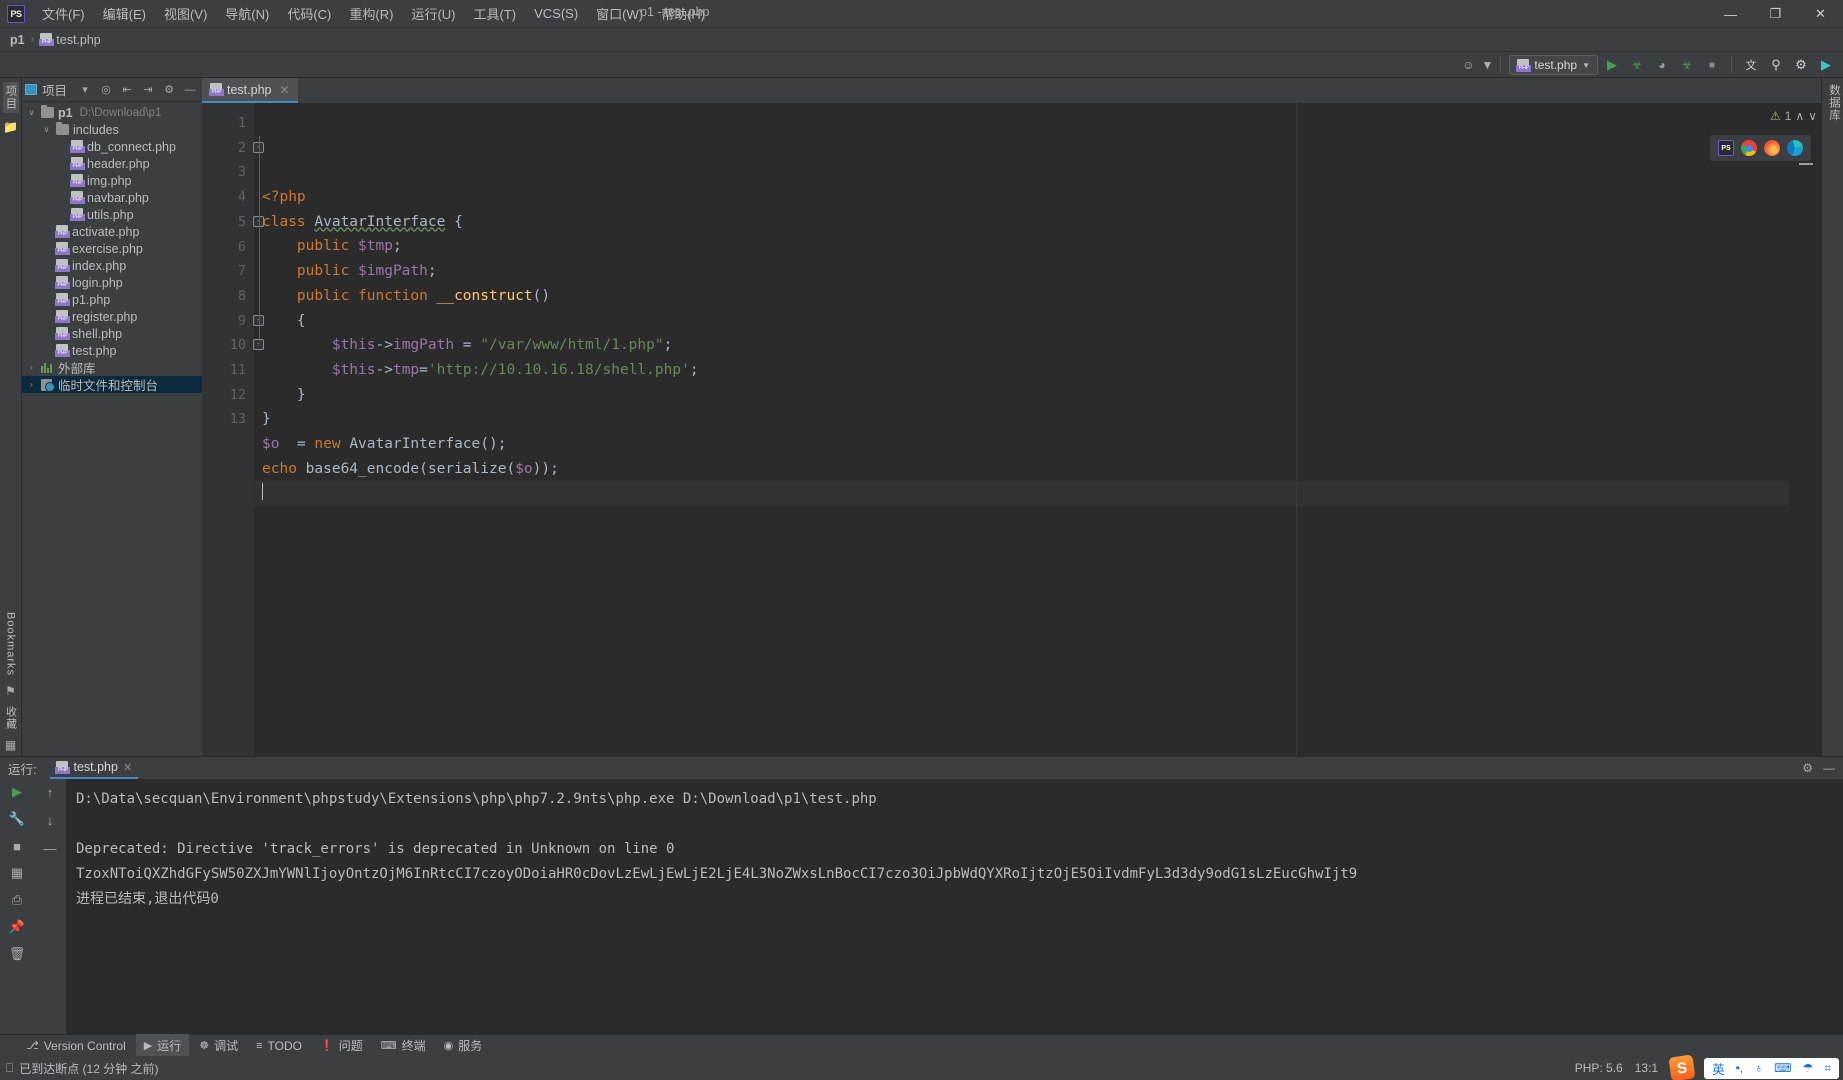 The width and height of the screenshot is (1843, 1080). Describe the element at coordinates (218, 1045) in the screenshot. I see `tool-debug: ☸ 调试` at that location.